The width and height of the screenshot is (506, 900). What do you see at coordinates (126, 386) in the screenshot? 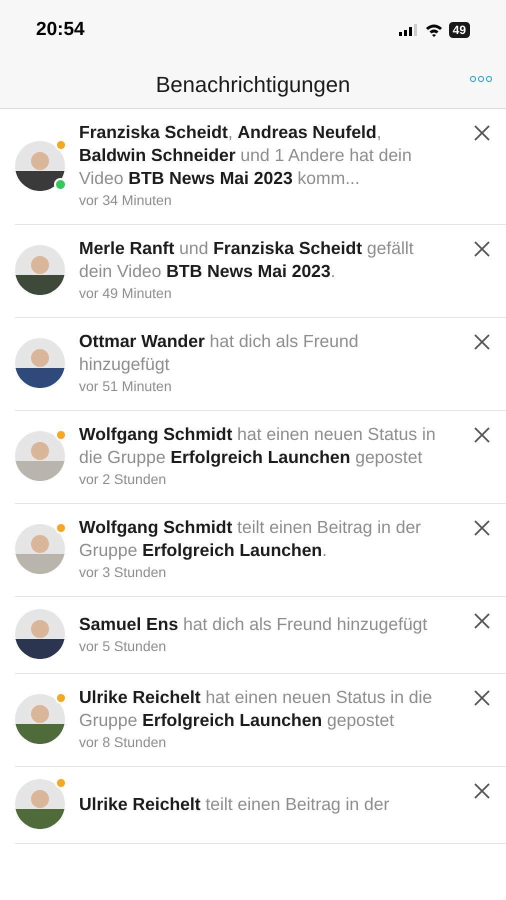
I see `notification-time: vor 51 Minuten` at bounding box center [126, 386].